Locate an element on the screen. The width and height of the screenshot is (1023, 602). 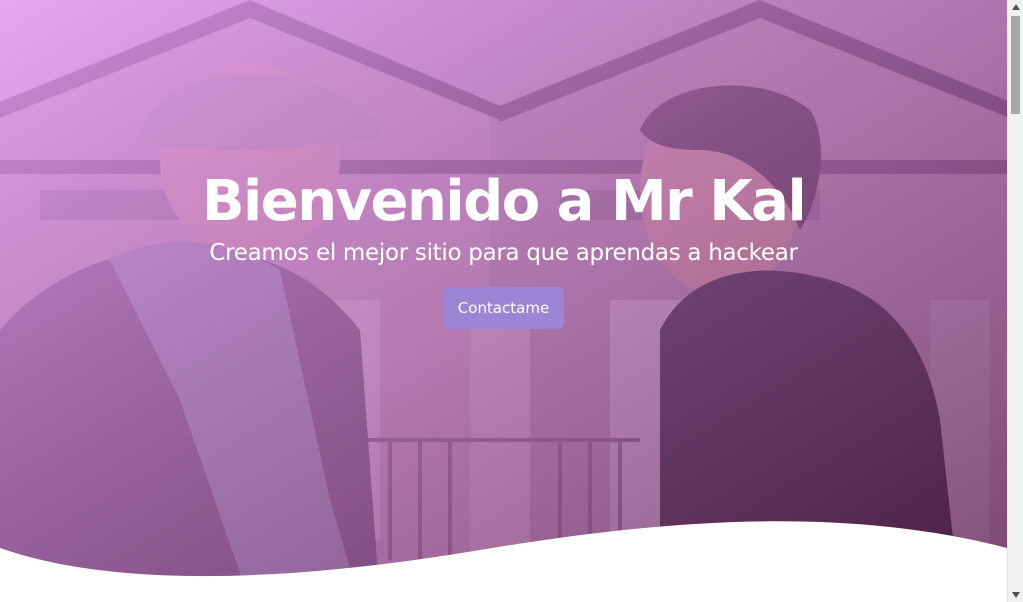
contact-button: Contactame is located at coordinates (503, 308).